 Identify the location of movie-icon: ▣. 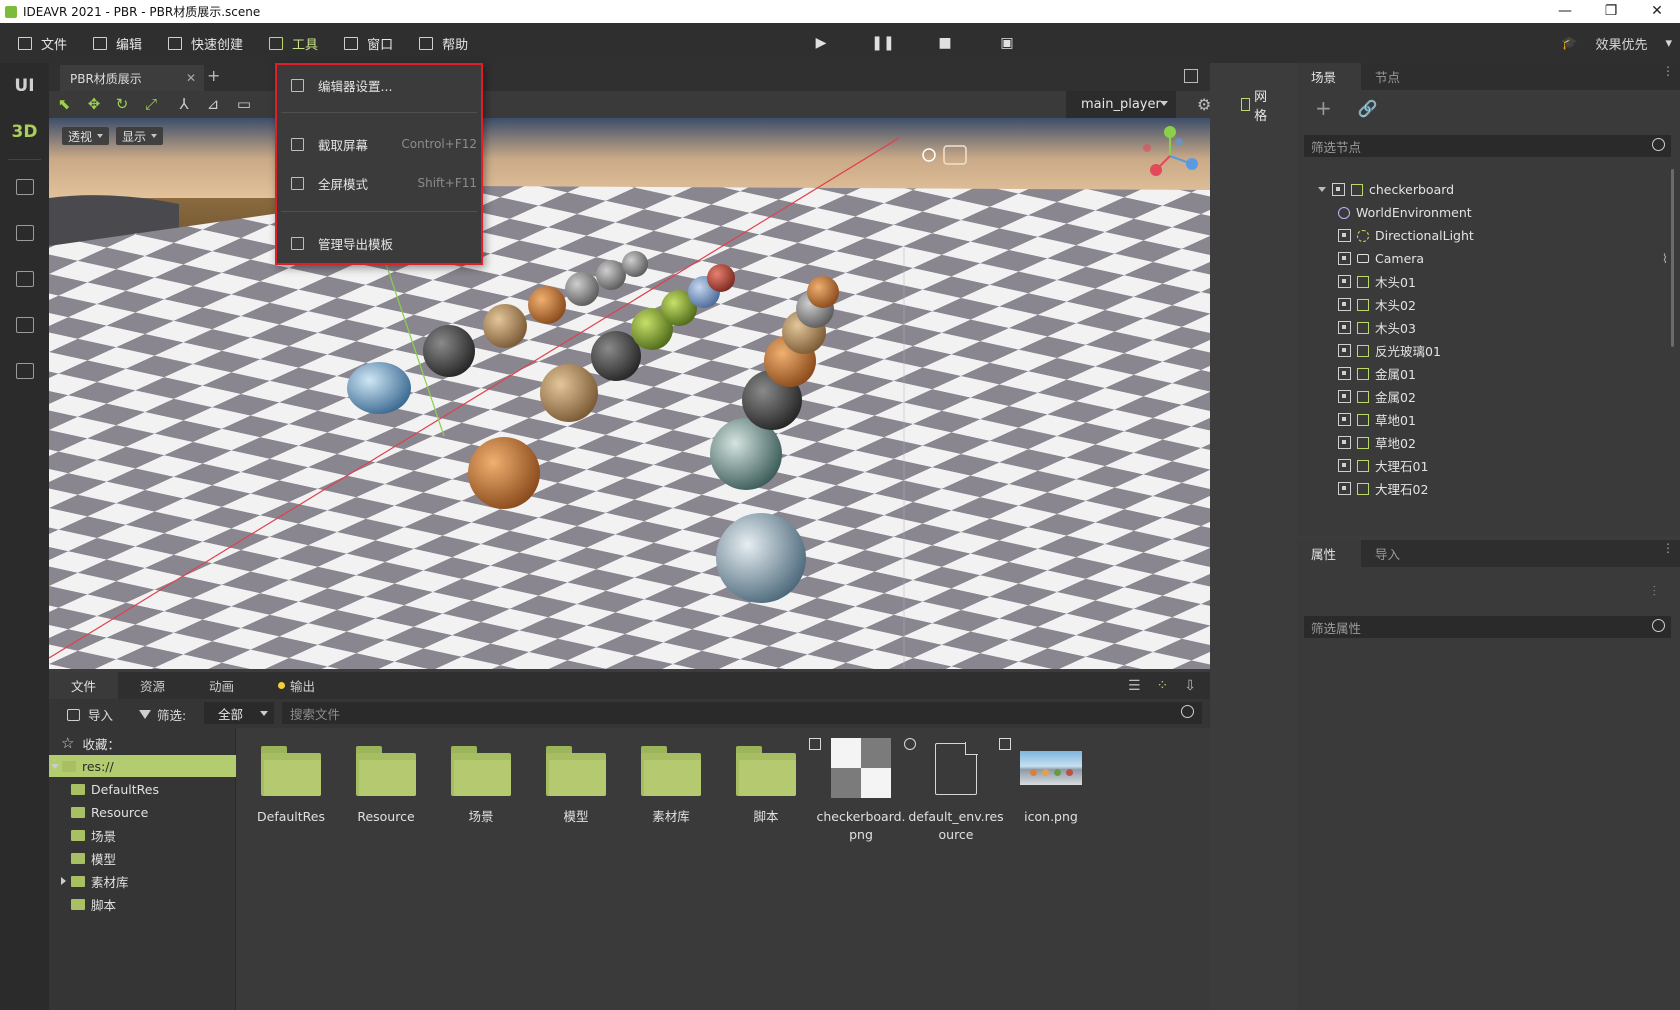
(1007, 43).